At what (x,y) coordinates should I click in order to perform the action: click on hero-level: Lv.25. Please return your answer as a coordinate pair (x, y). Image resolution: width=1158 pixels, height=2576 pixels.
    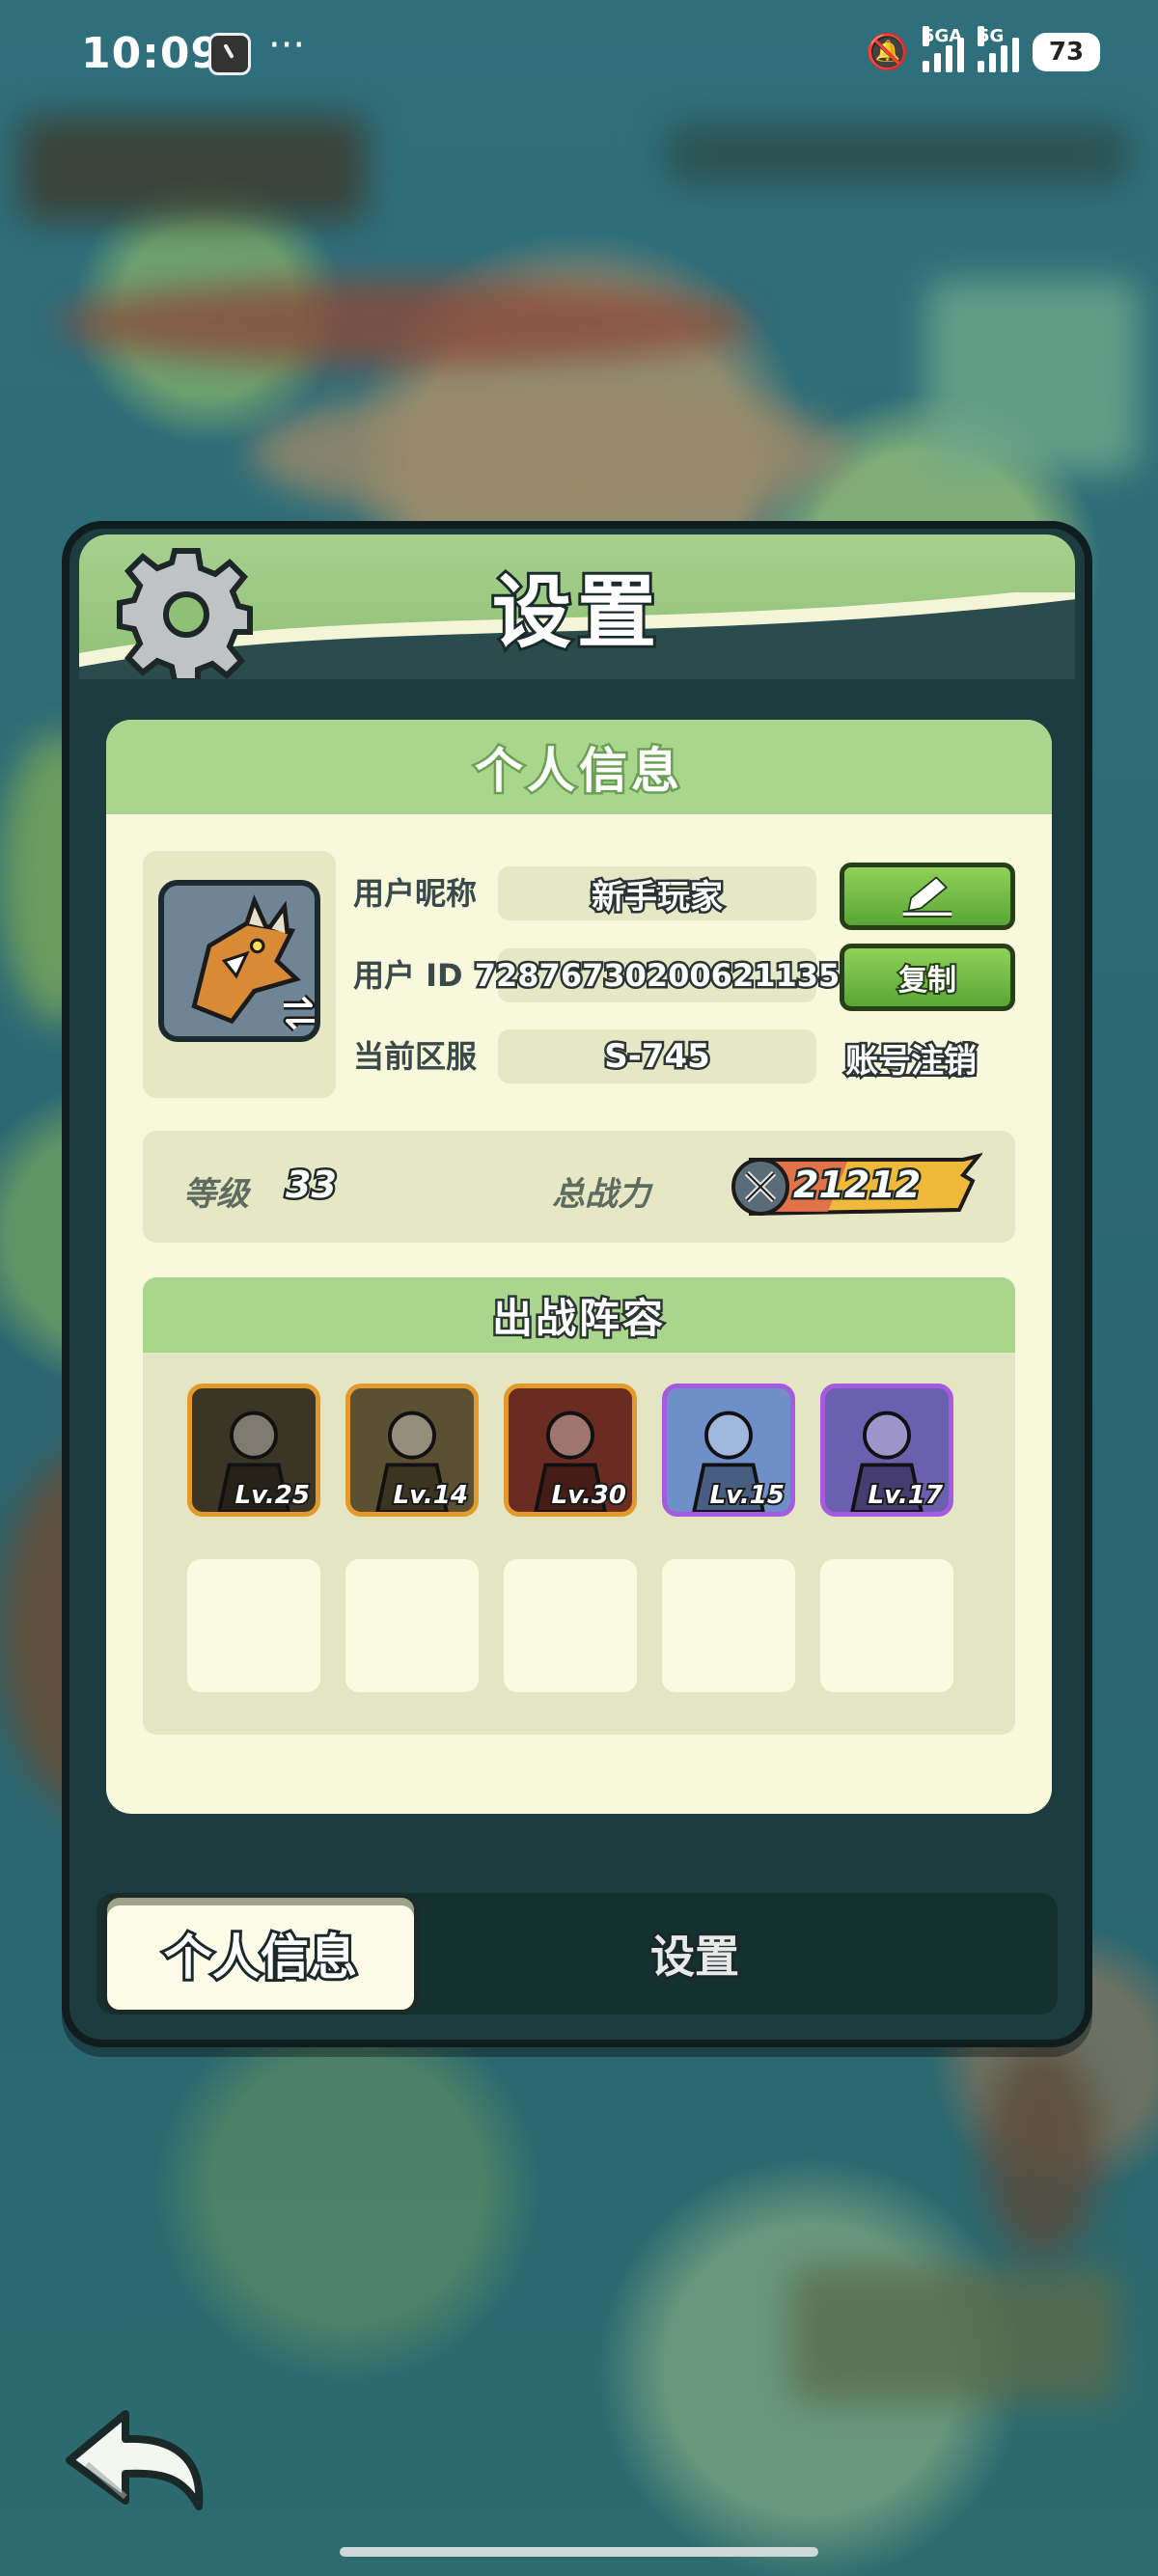
    Looking at the image, I should click on (273, 1495).